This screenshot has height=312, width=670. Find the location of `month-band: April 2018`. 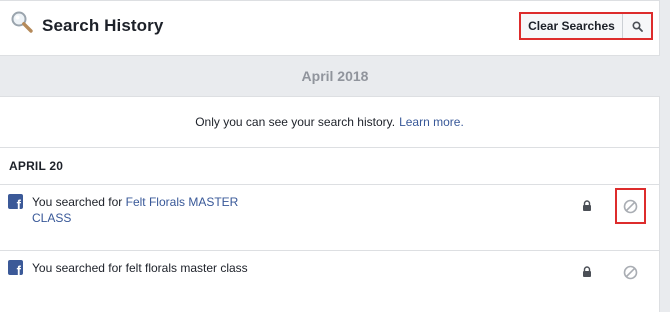

month-band: April 2018 is located at coordinates (335, 76).